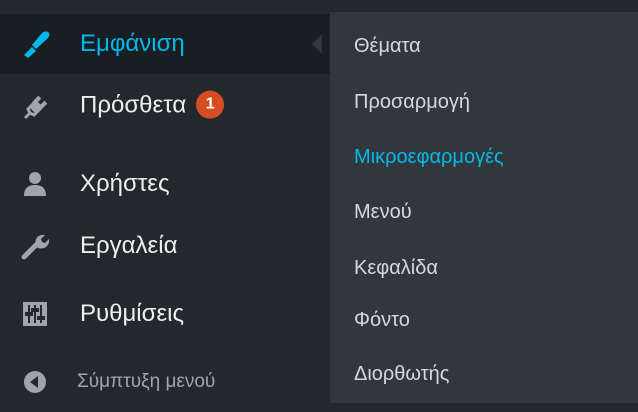 The image size is (638, 412). Describe the element at coordinates (35, 246) in the screenshot. I see `wrench-icon` at that location.